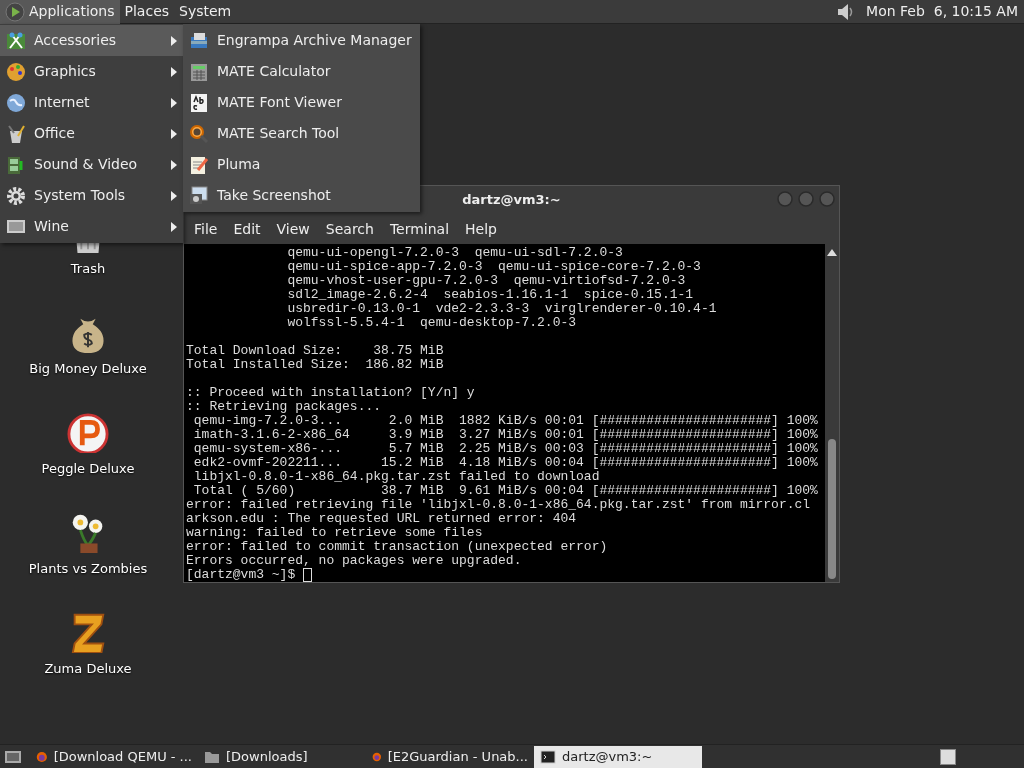  I want to click on window-title: dartz@vm3:~, so click(511, 200).